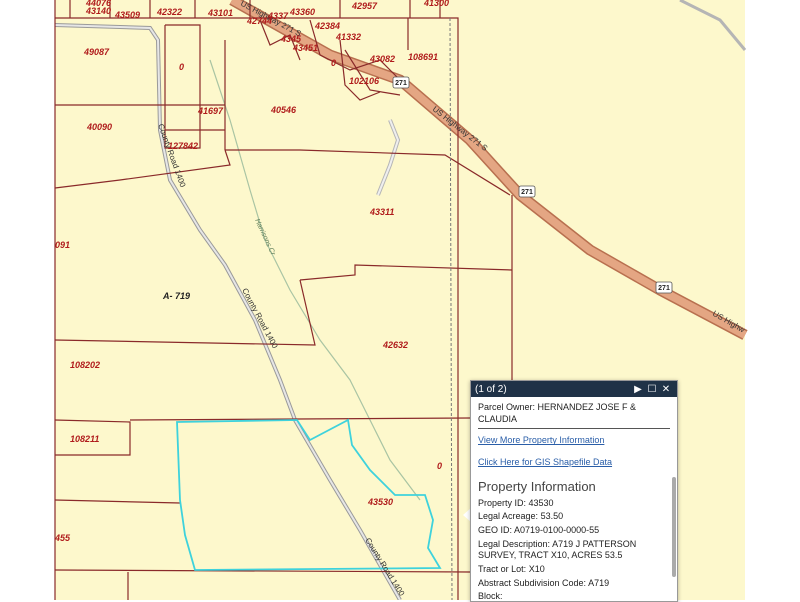 This screenshot has width=800, height=602. I want to click on field-block: Block:, so click(490, 596).